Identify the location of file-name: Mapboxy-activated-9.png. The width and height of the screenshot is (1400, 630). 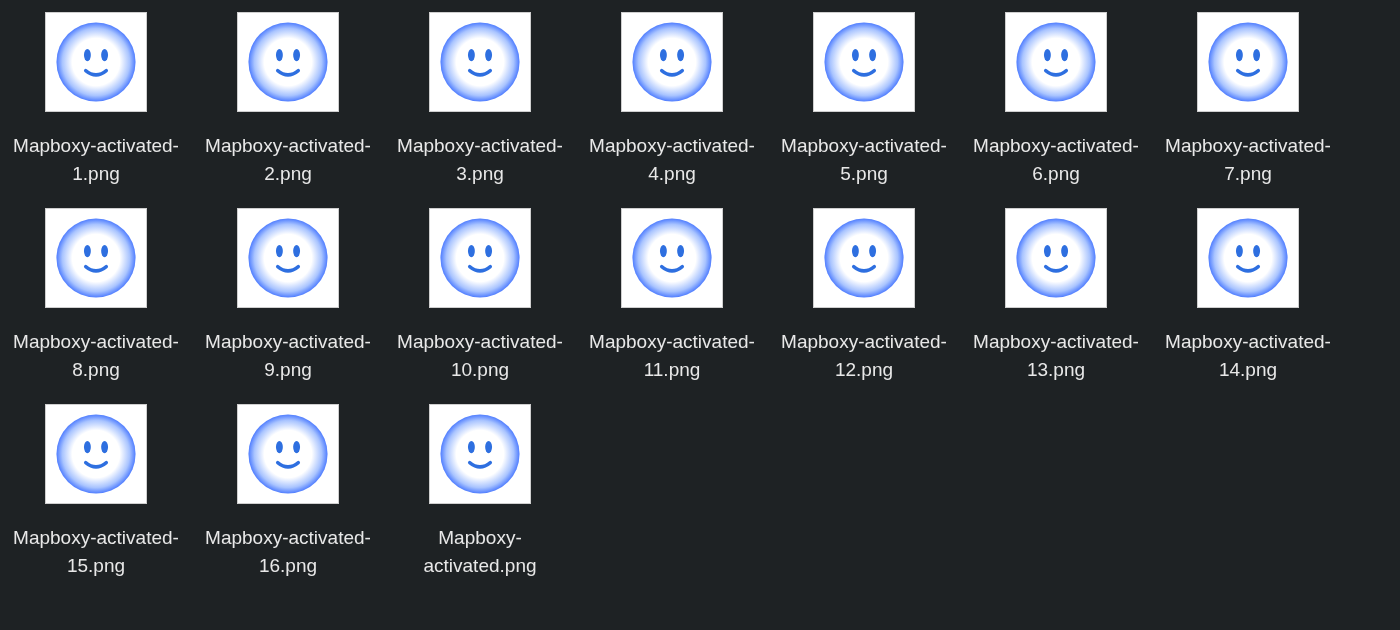
(288, 356).